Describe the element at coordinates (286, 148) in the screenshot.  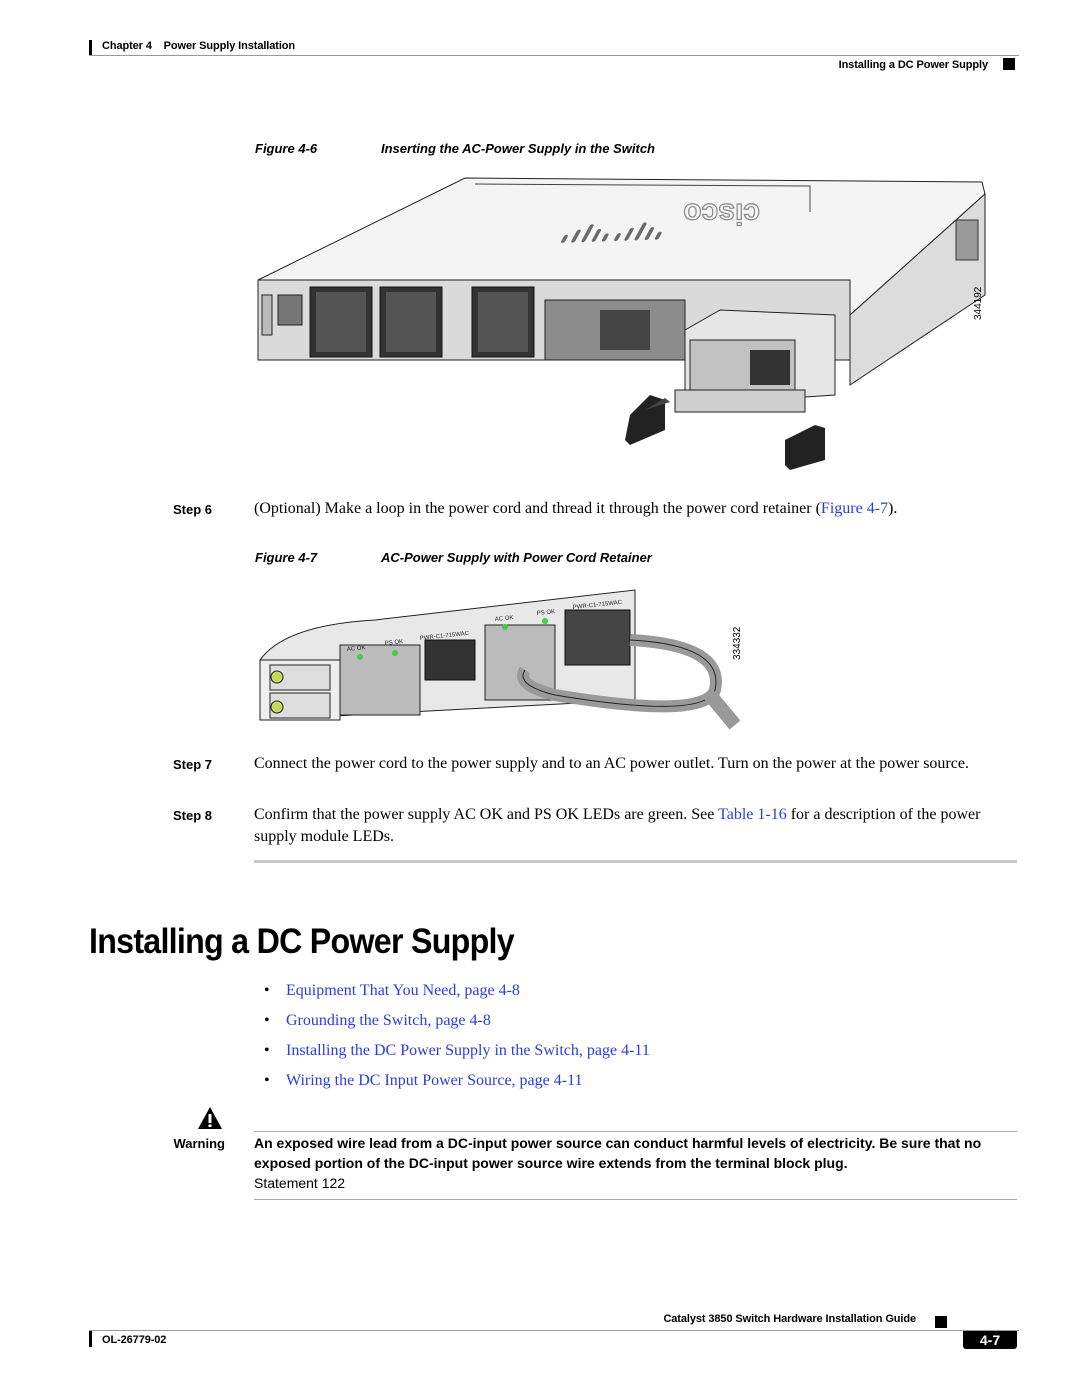
I see `figure-label: Figure 4-6` at that location.